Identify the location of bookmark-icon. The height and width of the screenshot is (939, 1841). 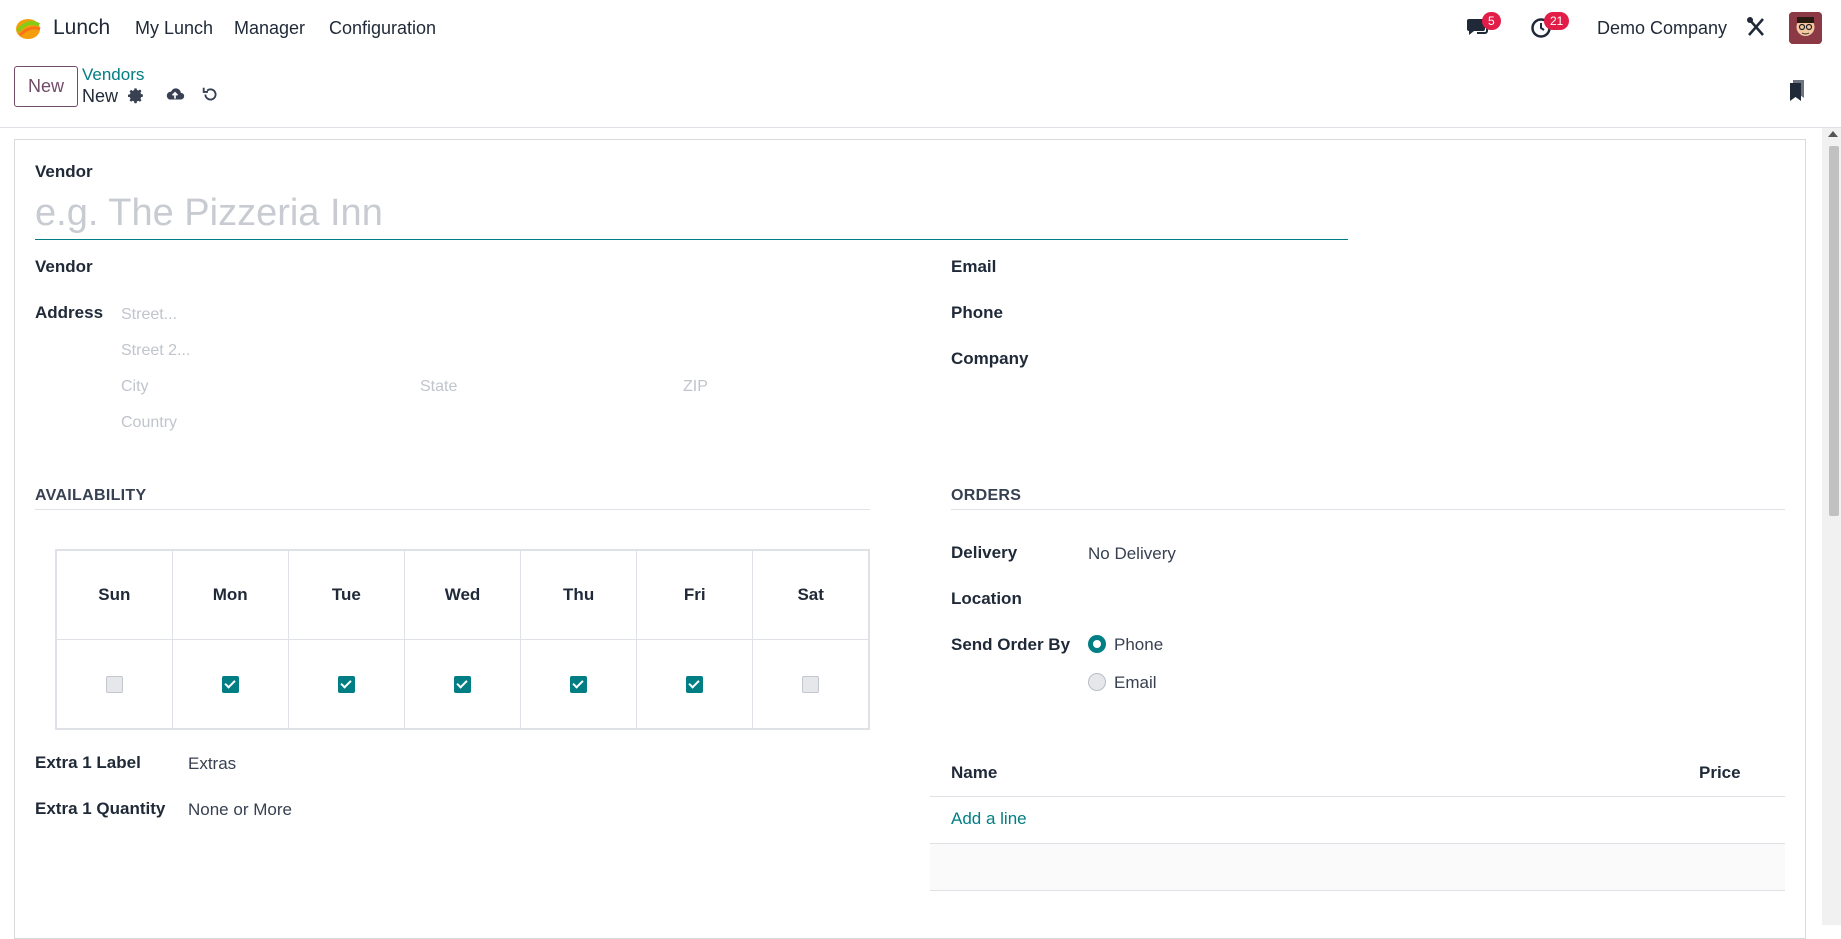
(1797, 92).